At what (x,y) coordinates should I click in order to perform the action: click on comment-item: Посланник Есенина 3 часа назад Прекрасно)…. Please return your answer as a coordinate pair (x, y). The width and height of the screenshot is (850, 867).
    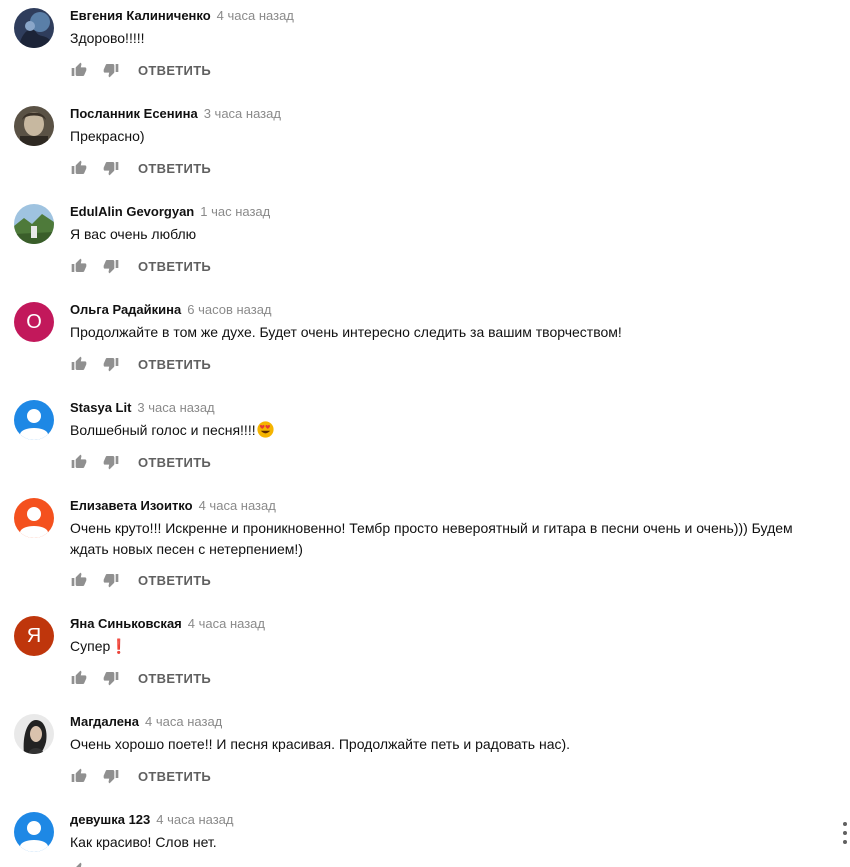
    Looking at the image, I should click on (425, 147).